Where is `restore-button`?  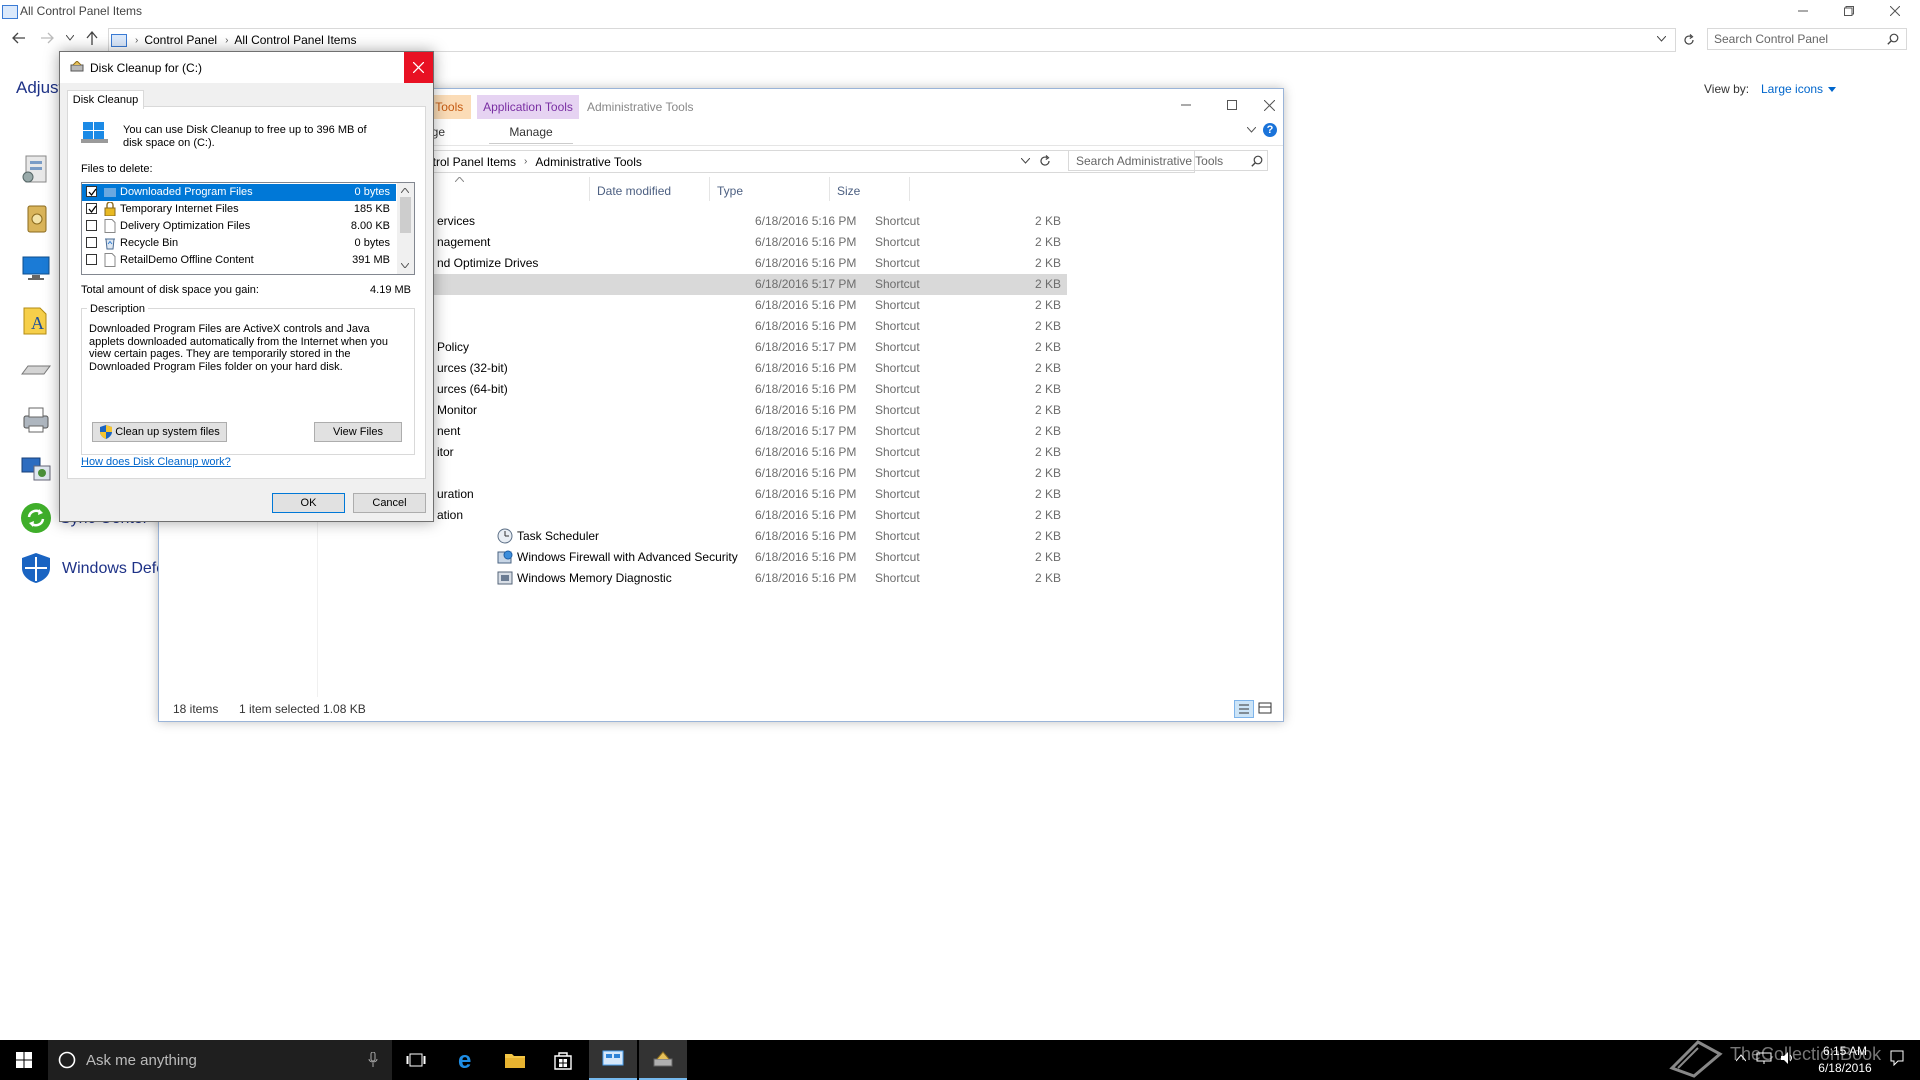 restore-button is located at coordinates (1849, 11).